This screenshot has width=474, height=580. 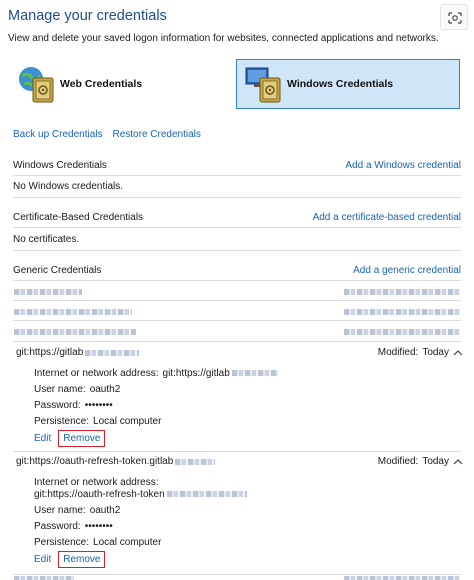 What do you see at coordinates (99, 494) in the screenshot?
I see `address-value: git:https://oauth-refresh-token` at bounding box center [99, 494].